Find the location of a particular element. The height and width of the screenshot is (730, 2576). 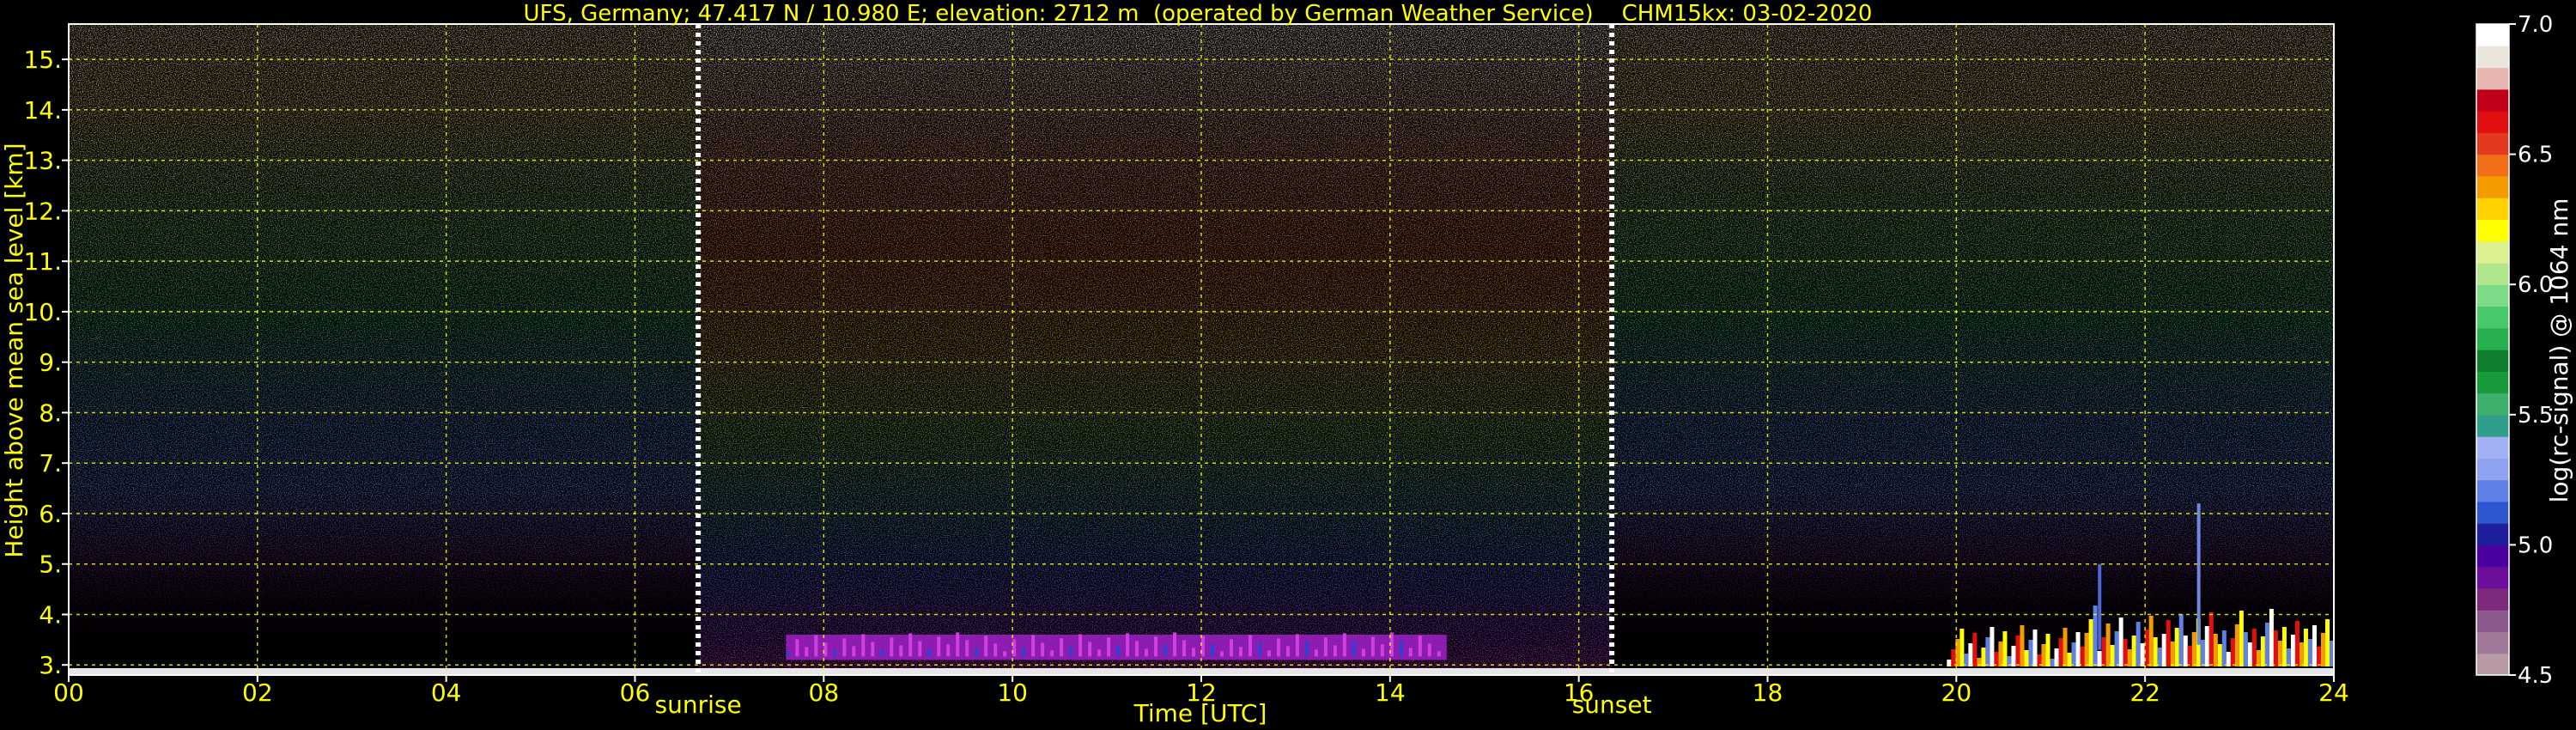

x-tick-label: 16 is located at coordinates (1579, 692).